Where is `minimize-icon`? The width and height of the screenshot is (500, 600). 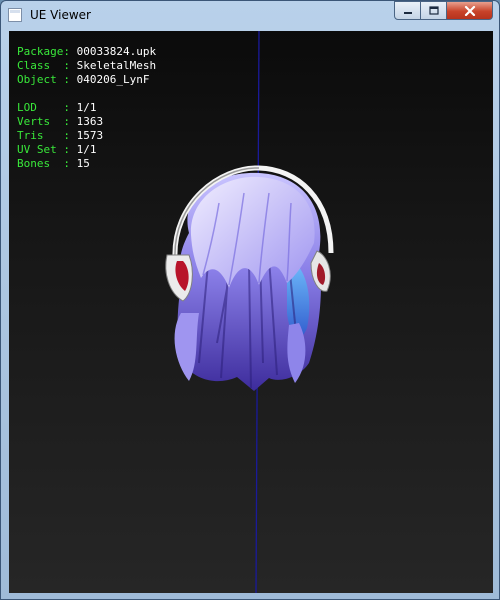
minimize-icon is located at coordinates (407, 12).